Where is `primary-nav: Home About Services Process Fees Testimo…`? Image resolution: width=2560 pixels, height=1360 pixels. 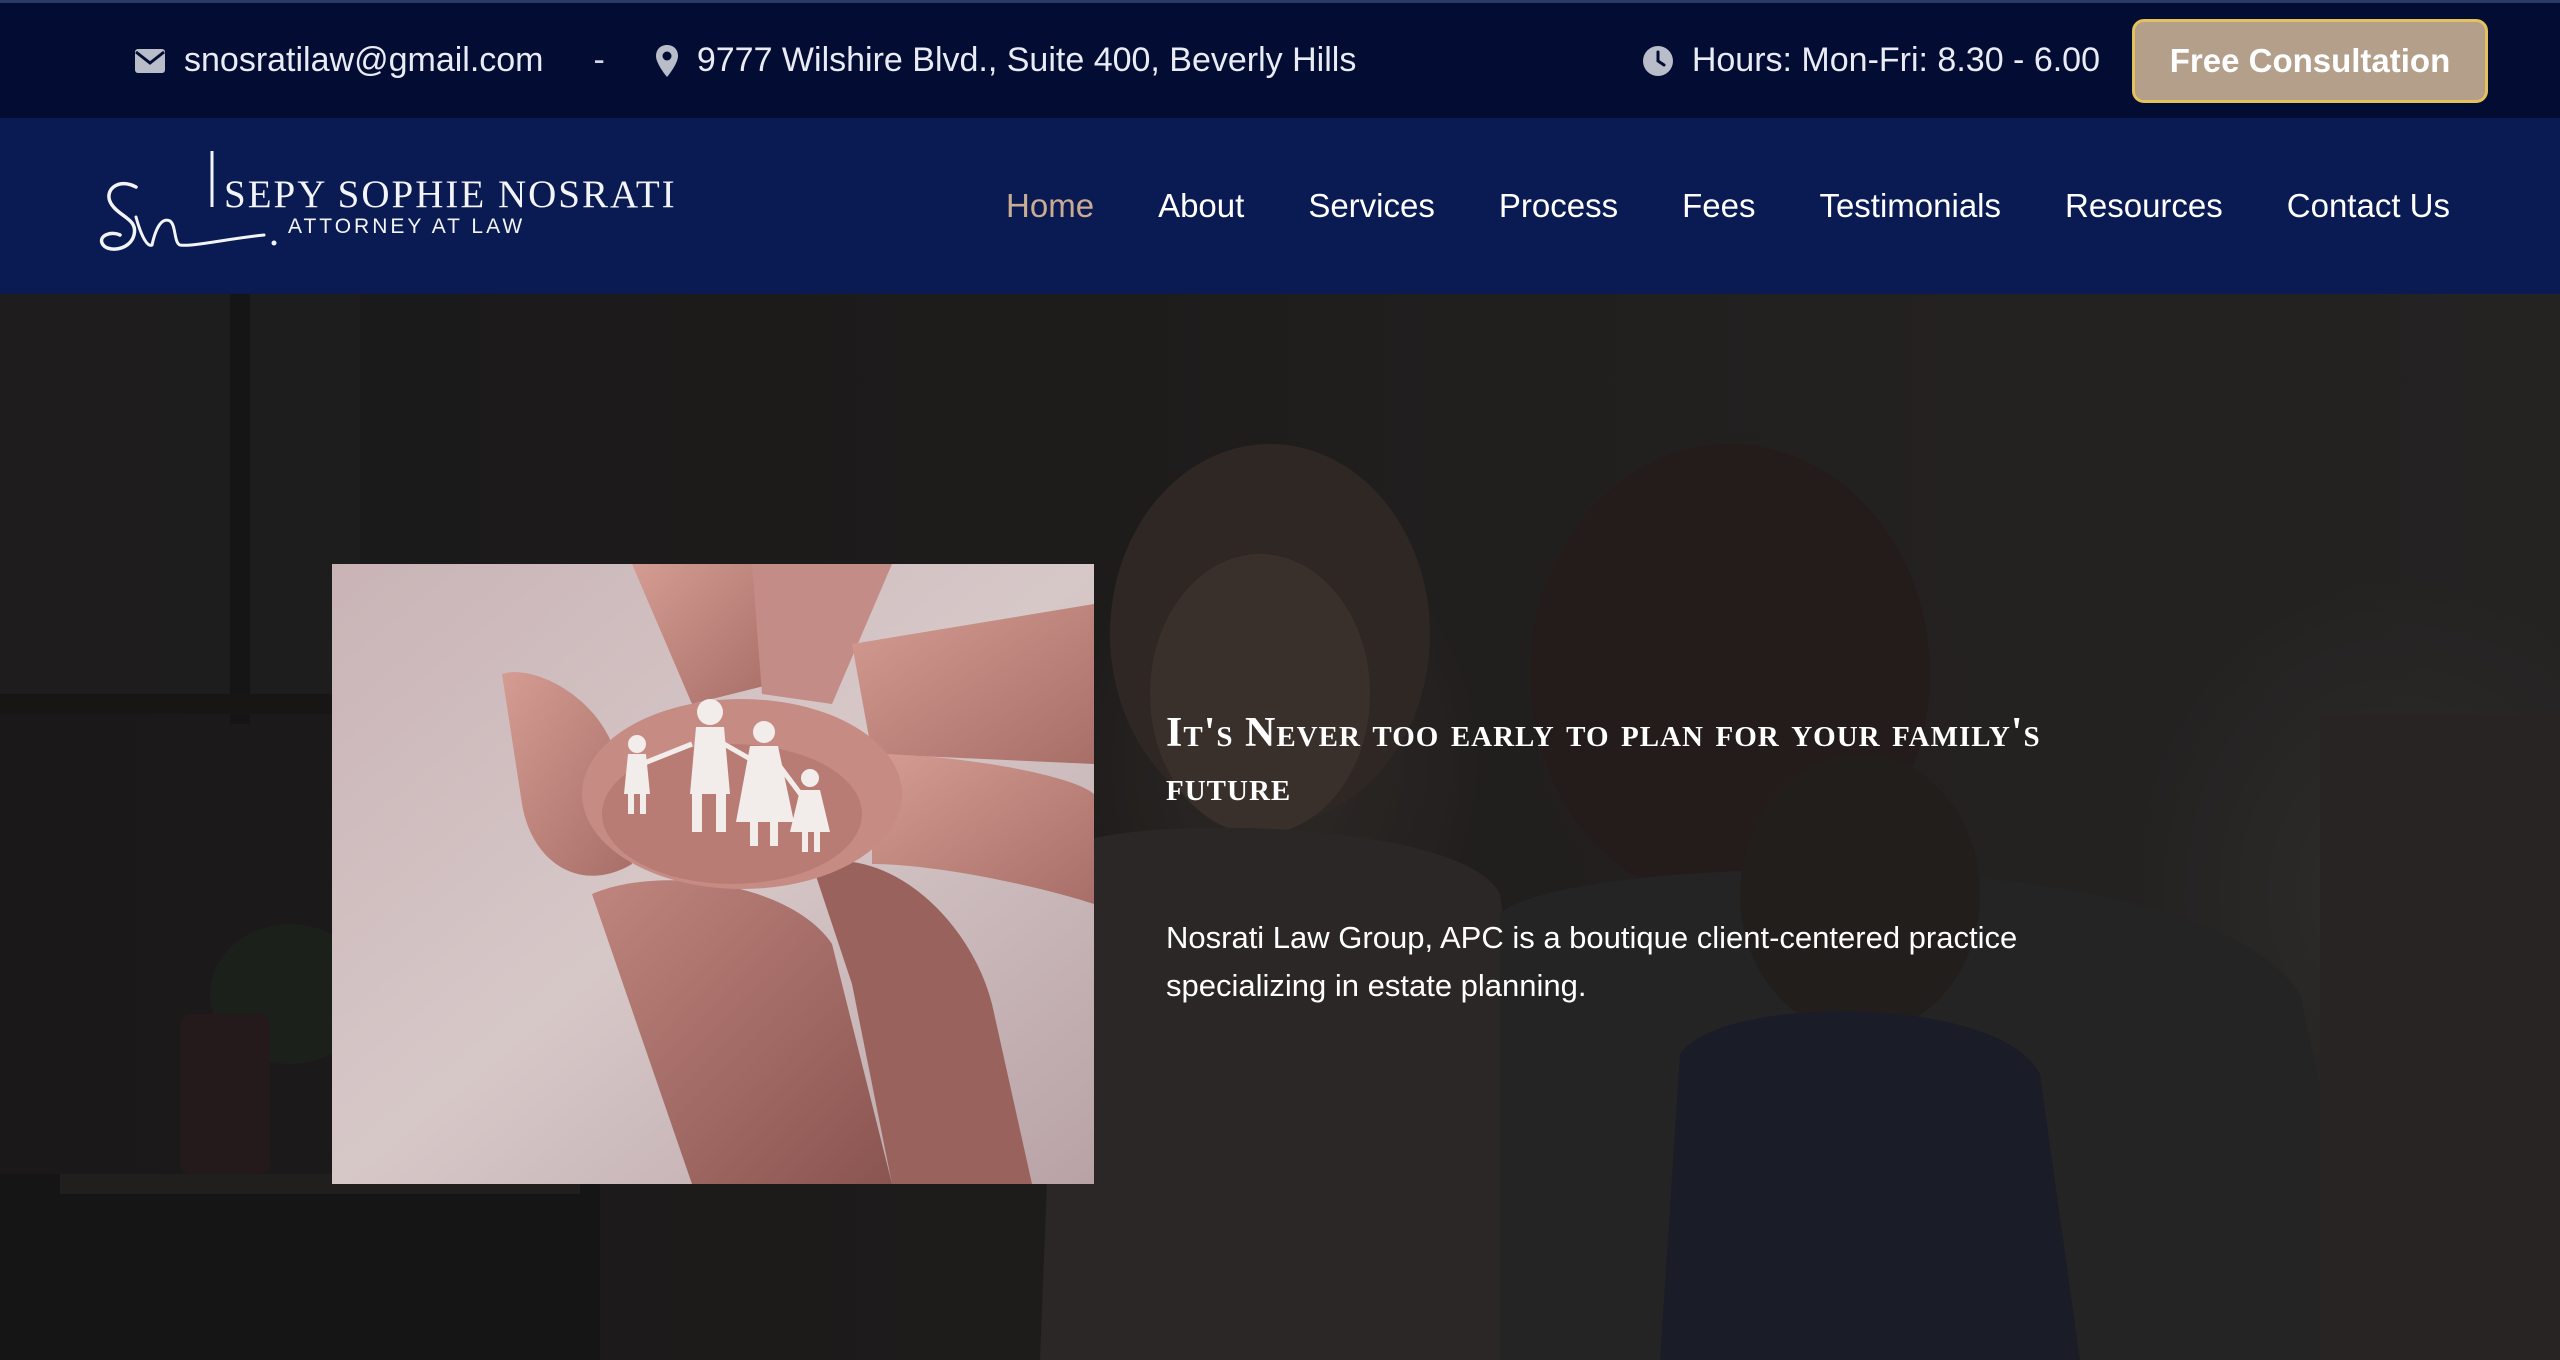
primary-nav: Home About Services Process Fees Testimo… is located at coordinates (1696, 206).